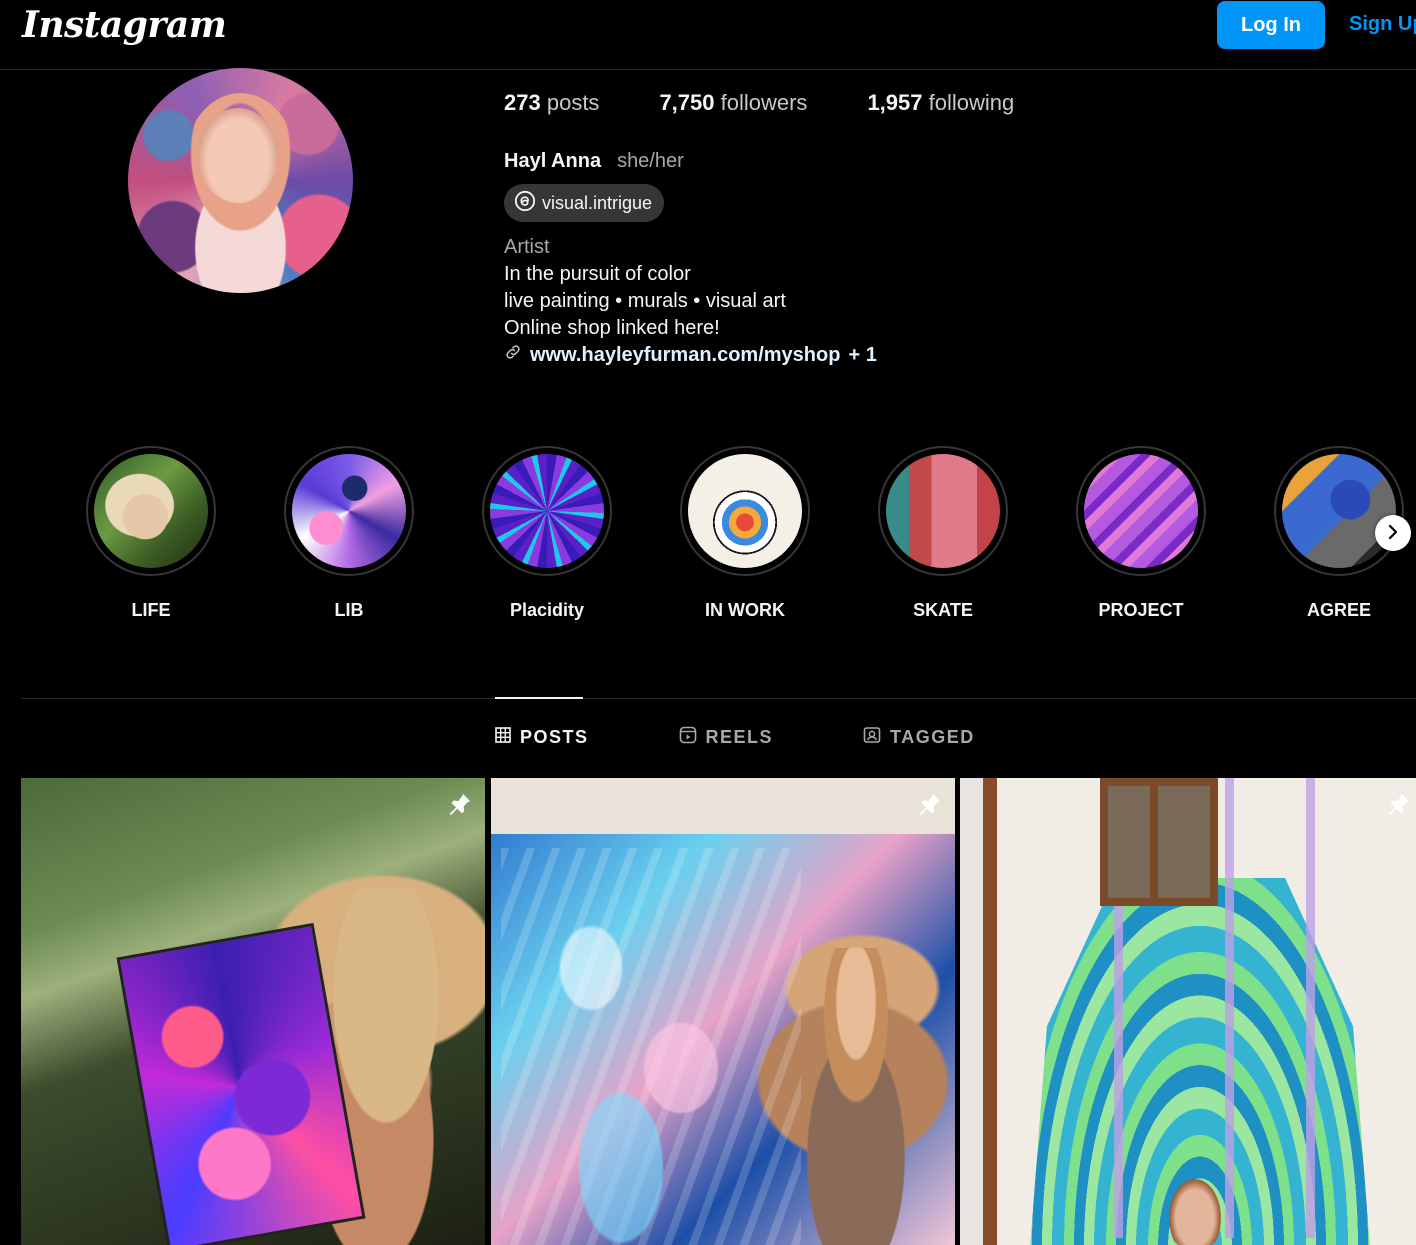  I want to click on login-button: Log In, so click(1271, 25).